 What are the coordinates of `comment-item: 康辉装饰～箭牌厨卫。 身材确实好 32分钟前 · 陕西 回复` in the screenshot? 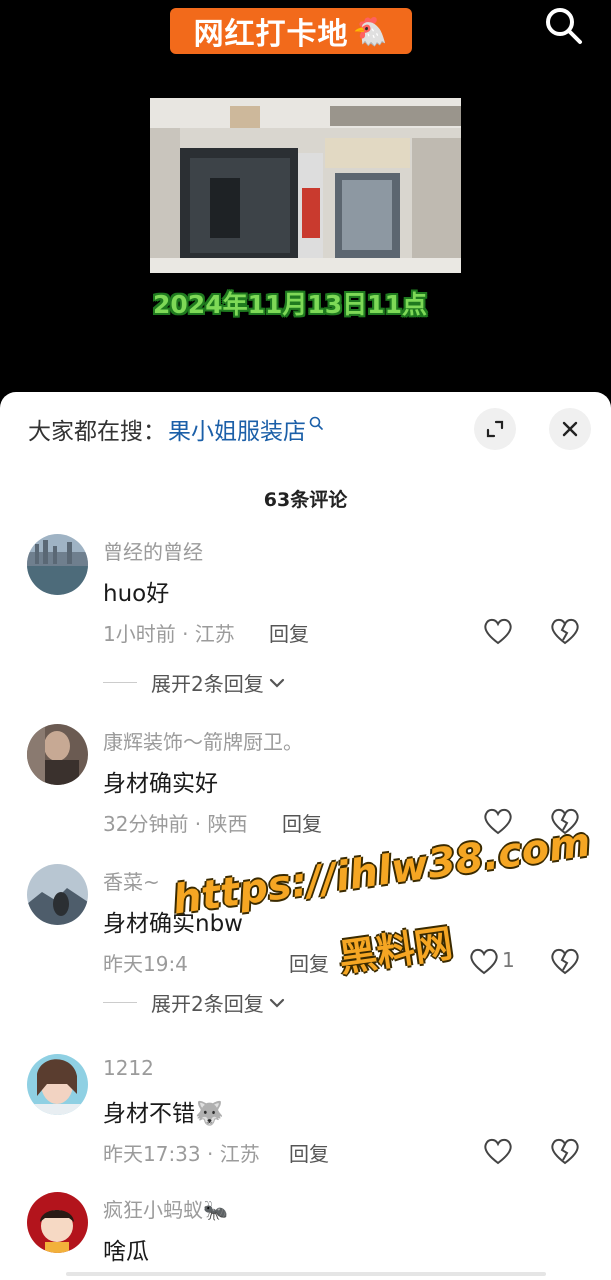 It's located at (305, 789).